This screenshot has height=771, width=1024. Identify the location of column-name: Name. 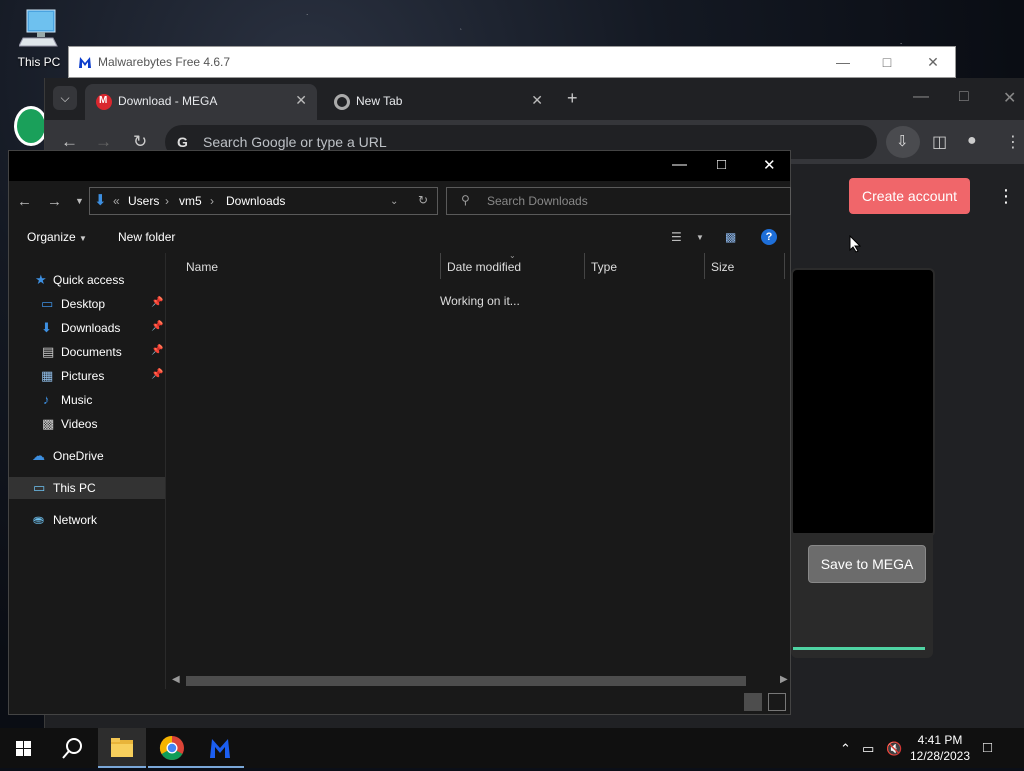
(202, 267).